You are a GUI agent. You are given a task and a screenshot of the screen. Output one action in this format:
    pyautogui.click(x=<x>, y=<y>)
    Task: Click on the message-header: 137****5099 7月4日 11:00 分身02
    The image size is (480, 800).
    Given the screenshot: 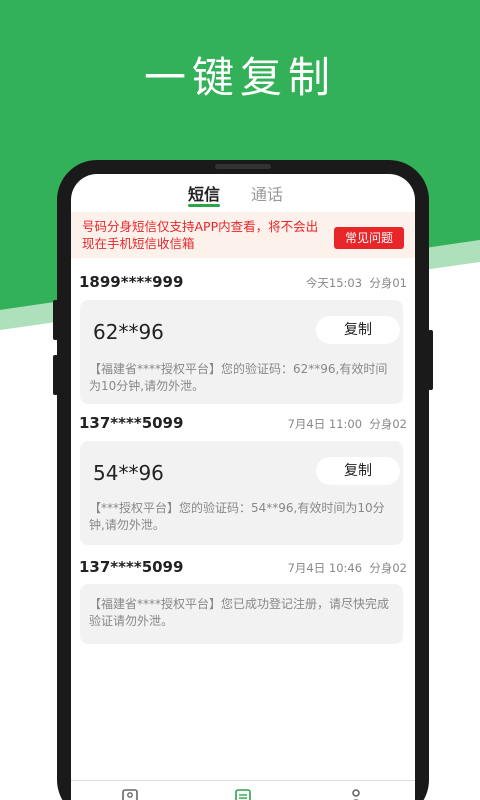 What is the action you would take?
    pyautogui.click(x=243, y=424)
    